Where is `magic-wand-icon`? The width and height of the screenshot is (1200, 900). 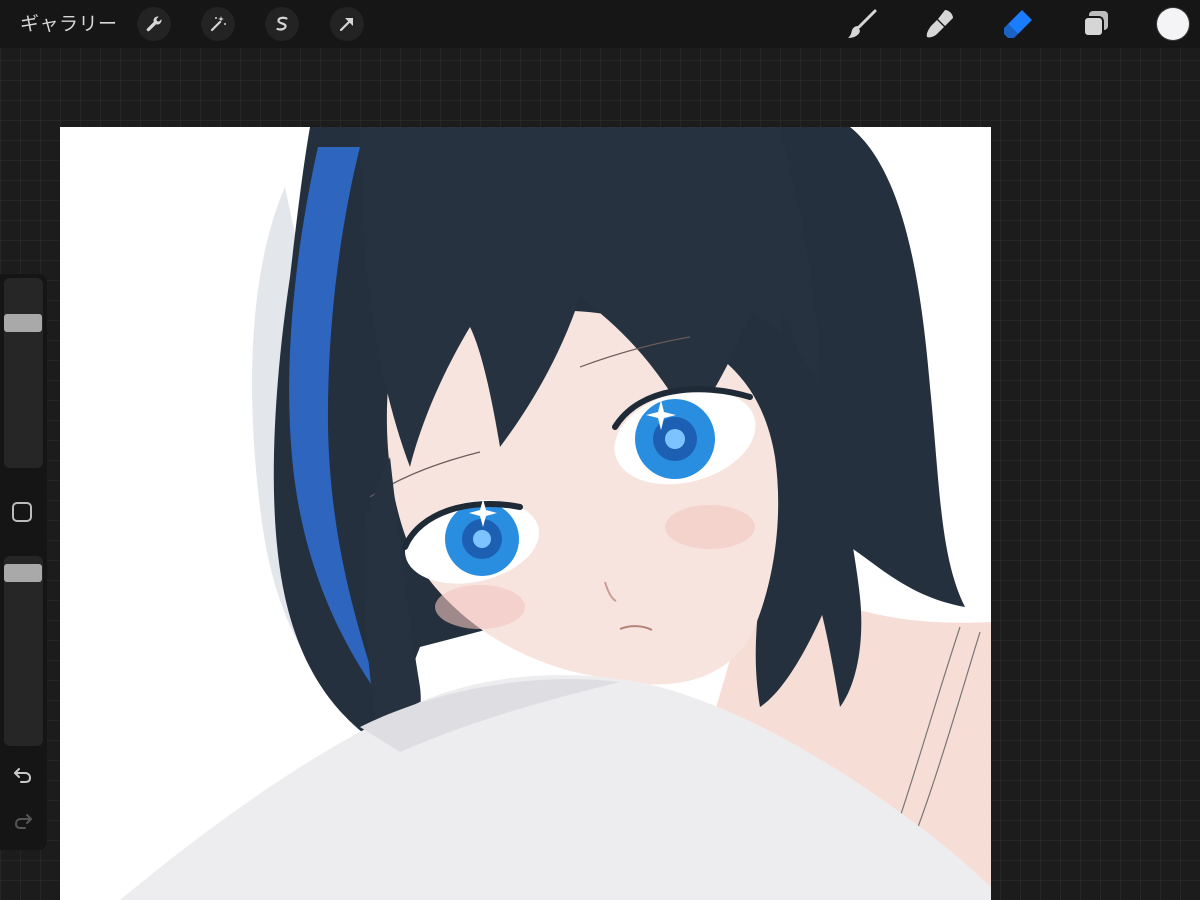
magic-wand-icon is located at coordinates (218, 24).